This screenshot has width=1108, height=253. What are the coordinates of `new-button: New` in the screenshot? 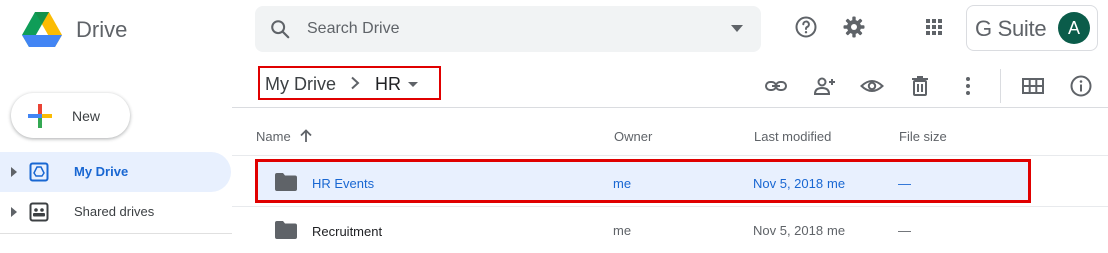 It's located at (70, 115).